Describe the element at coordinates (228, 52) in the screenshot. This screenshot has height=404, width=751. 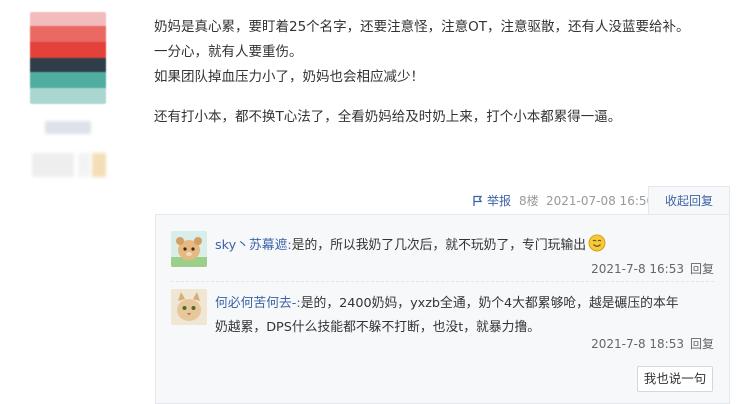
I see `post-line: 一分心，就有人要重伤。` at that location.